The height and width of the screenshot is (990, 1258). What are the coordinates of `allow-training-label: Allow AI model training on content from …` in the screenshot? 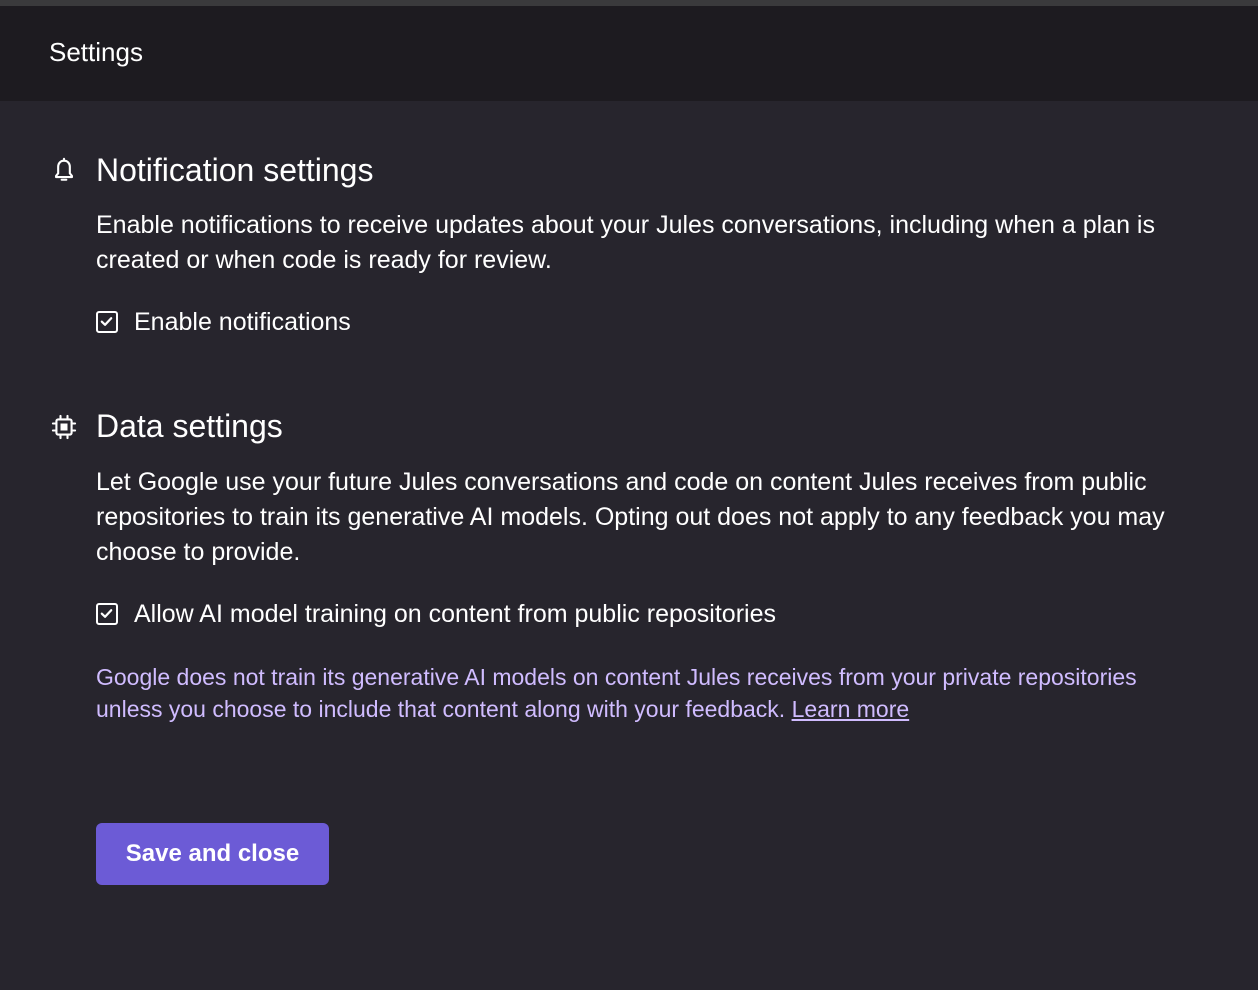 It's located at (455, 613).